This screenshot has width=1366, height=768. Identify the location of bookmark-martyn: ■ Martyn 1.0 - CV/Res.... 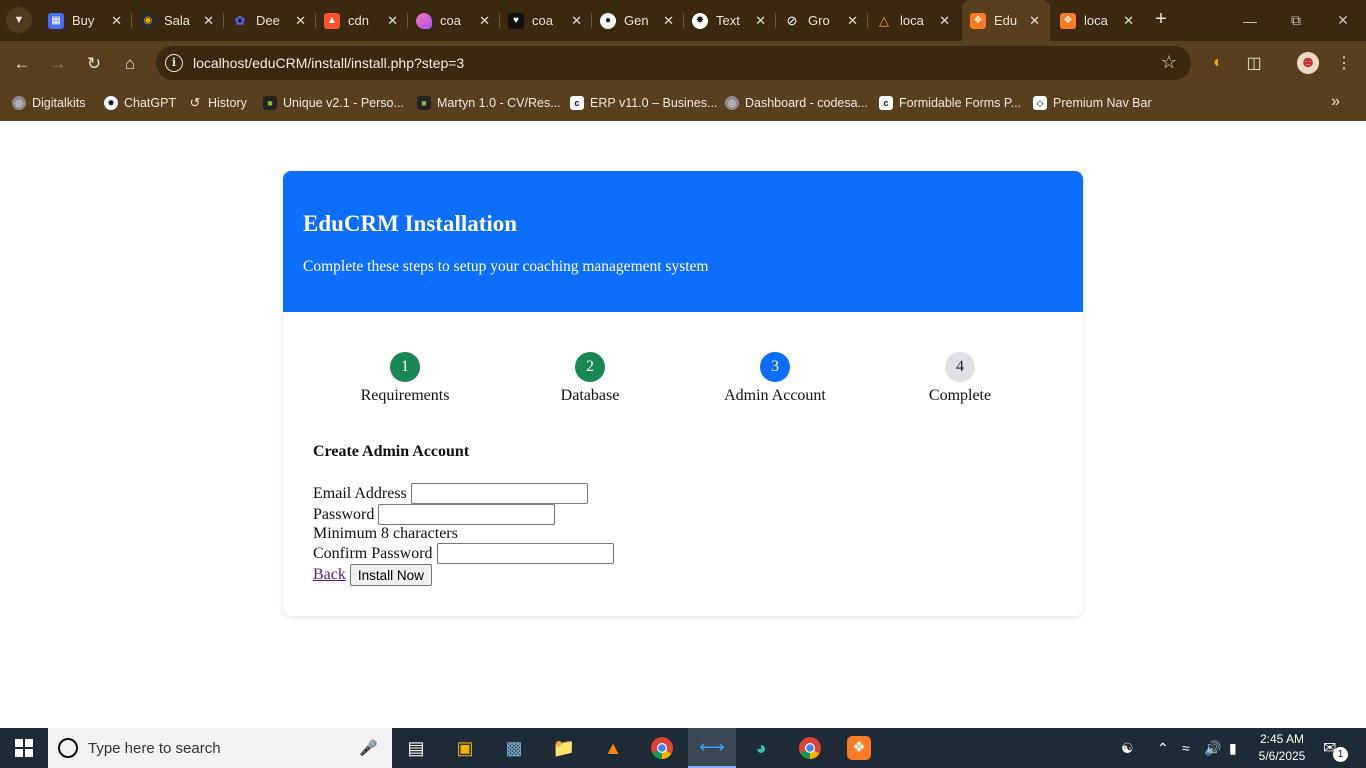
(489, 103).